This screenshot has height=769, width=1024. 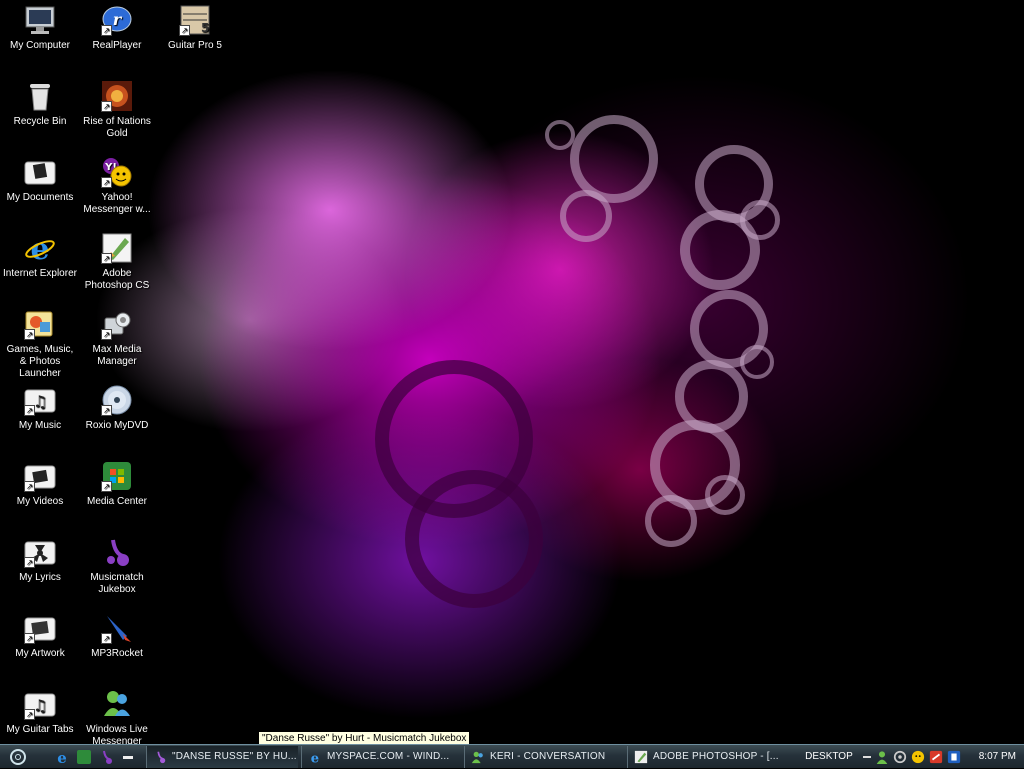 I want to click on desktop-icon-my-videos: ↗ My Videos, so click(x=40, y=484).